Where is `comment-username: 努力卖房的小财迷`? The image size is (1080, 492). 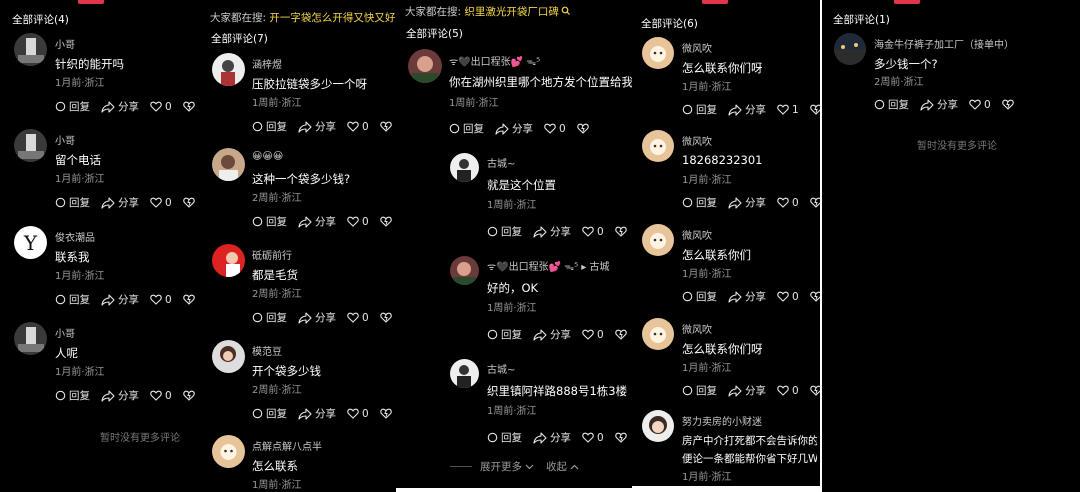
comment-username: 努力卖房的小财迷 is located at coordinates (722, 420).